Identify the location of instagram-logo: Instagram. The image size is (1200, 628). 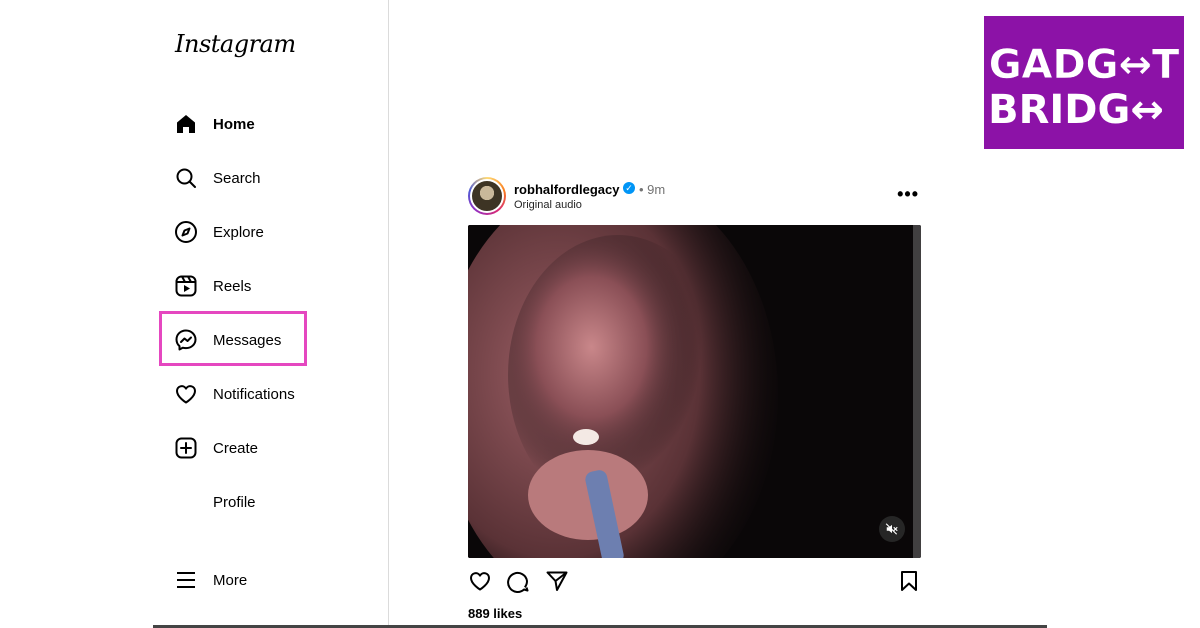
(235, 44).